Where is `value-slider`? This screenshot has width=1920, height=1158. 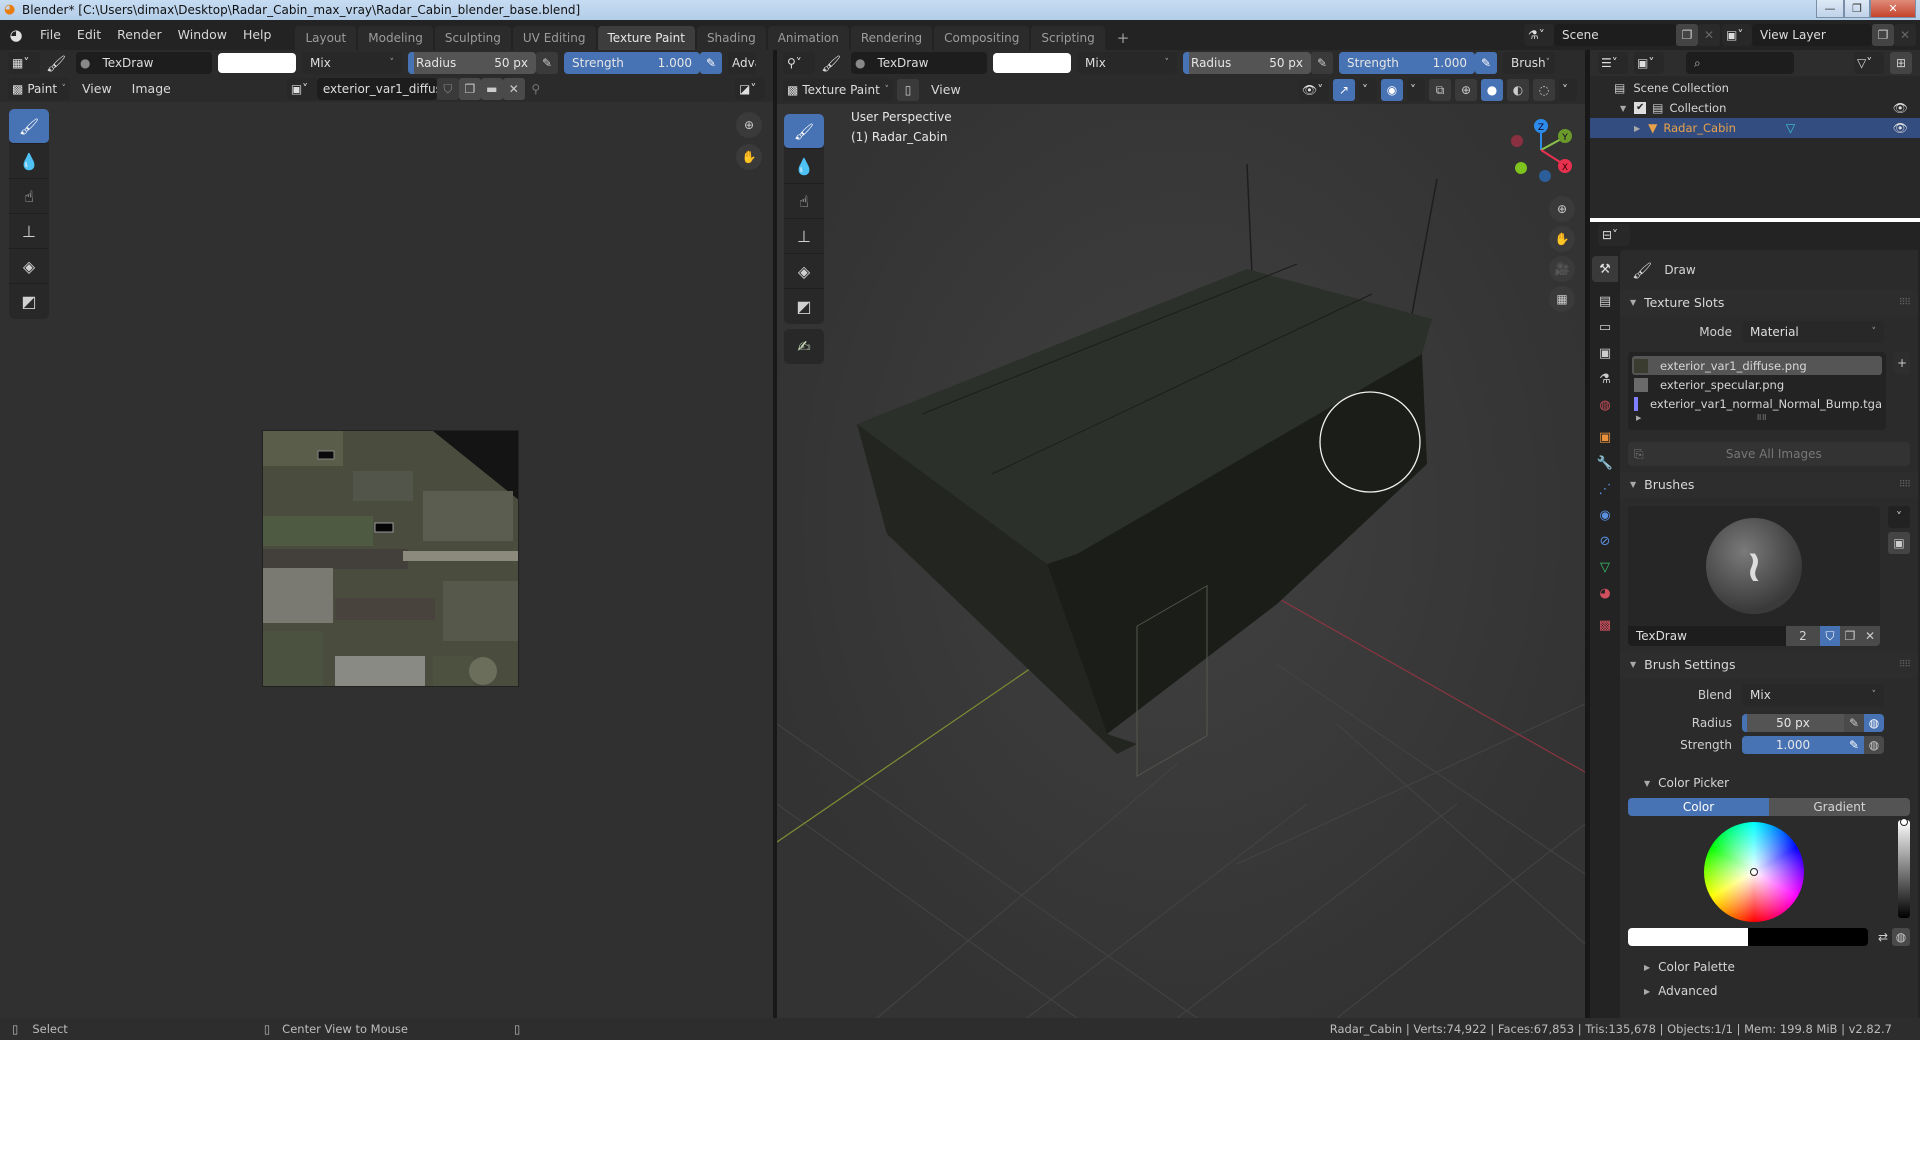 value-slider is located at coordinates (1904, 869).